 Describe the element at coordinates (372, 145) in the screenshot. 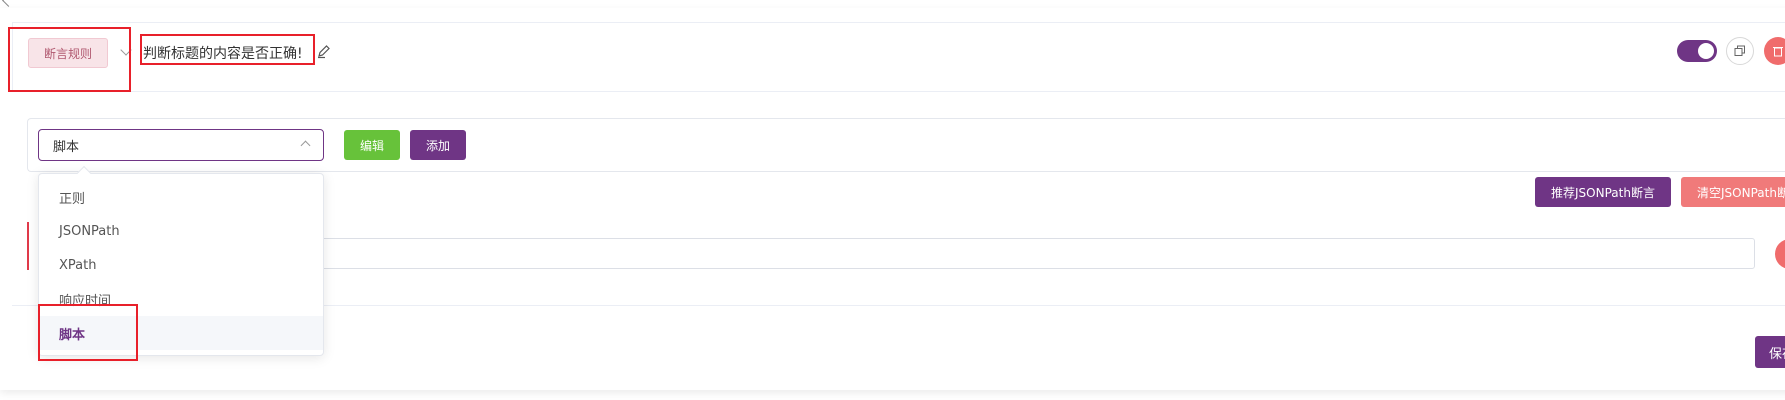

I see `edit-button: 编辑` at that location.